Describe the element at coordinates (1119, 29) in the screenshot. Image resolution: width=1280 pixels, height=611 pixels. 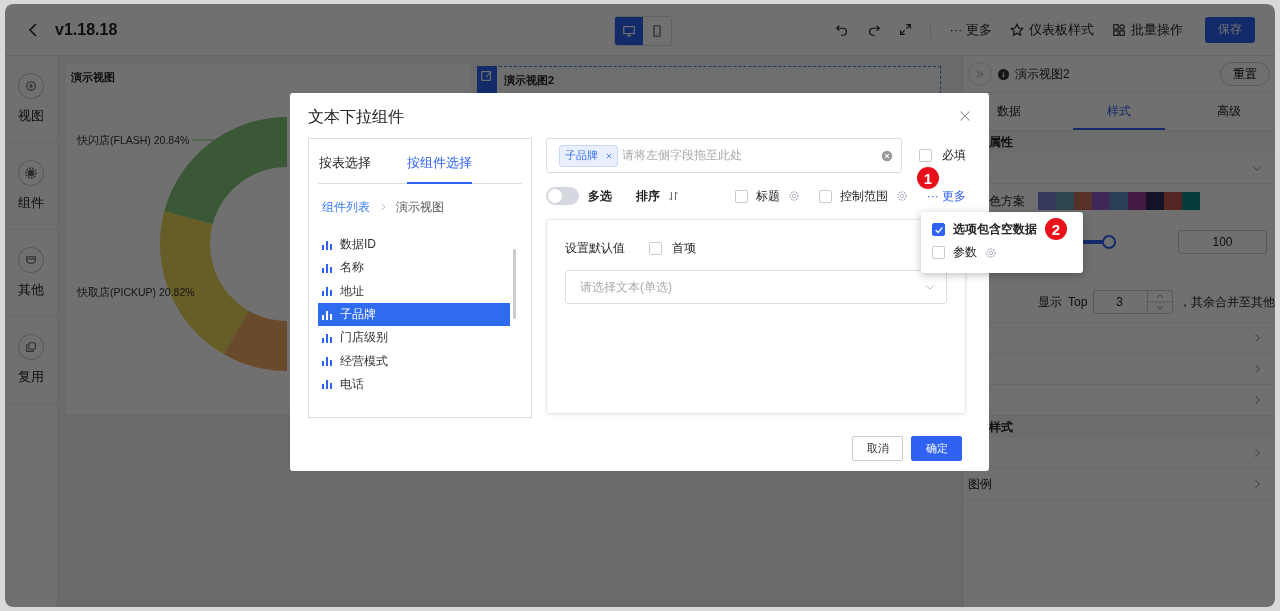
I see `grid-icon` at that location.